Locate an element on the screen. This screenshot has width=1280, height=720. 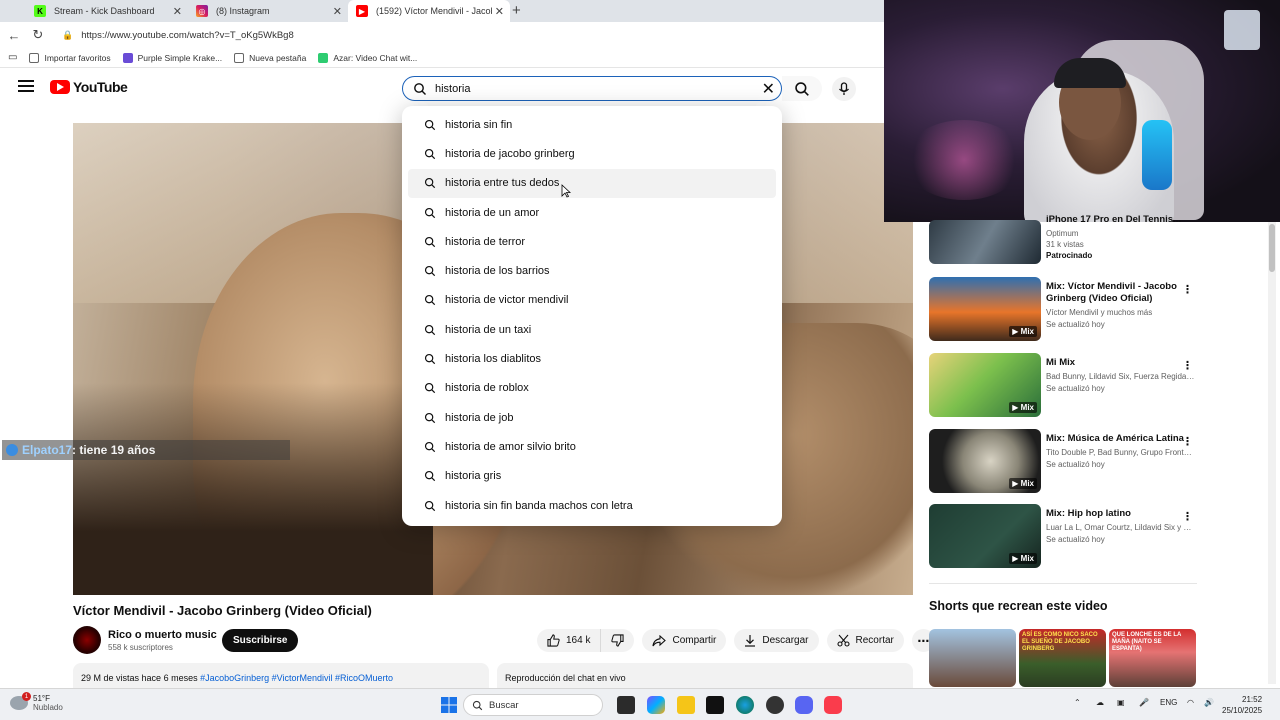
search-suggestion: historia de un taxi is located at coordinates (592, 329).